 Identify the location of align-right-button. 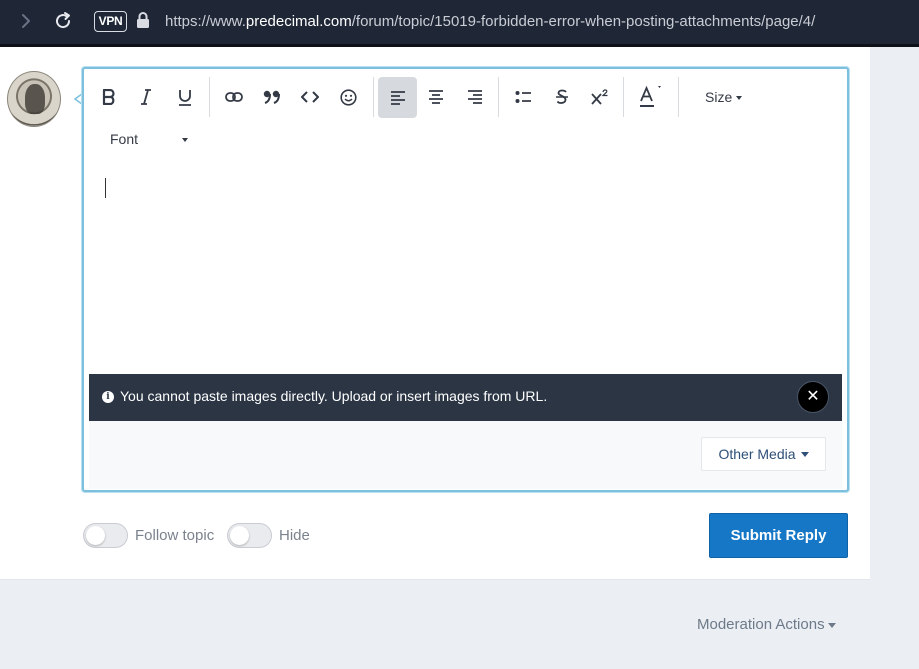
(475, 97).